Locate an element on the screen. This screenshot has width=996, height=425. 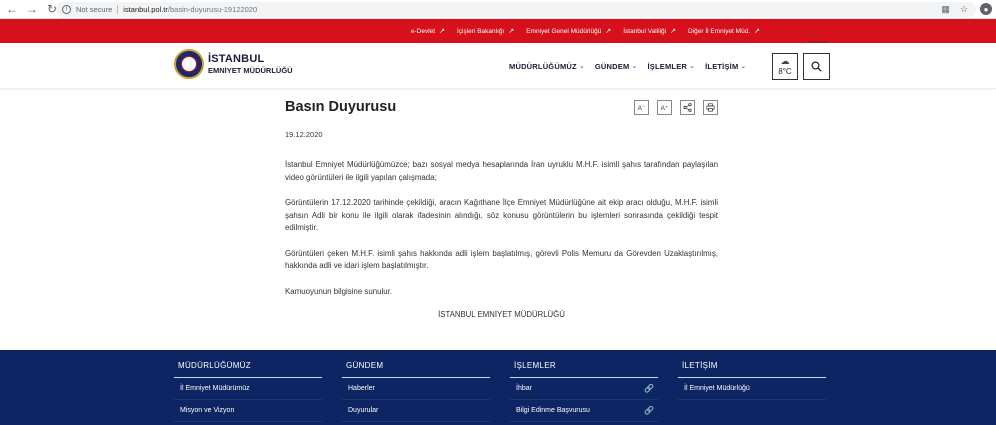
nav-label: GÜNDEM is located at coordinates (612, 66).